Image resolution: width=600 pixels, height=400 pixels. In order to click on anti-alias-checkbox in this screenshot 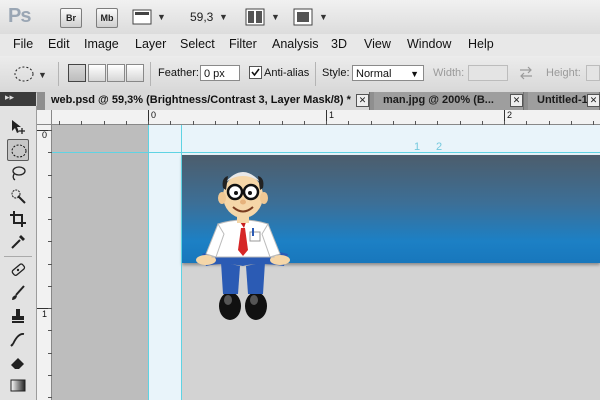, I will do `click(255, 72)`.